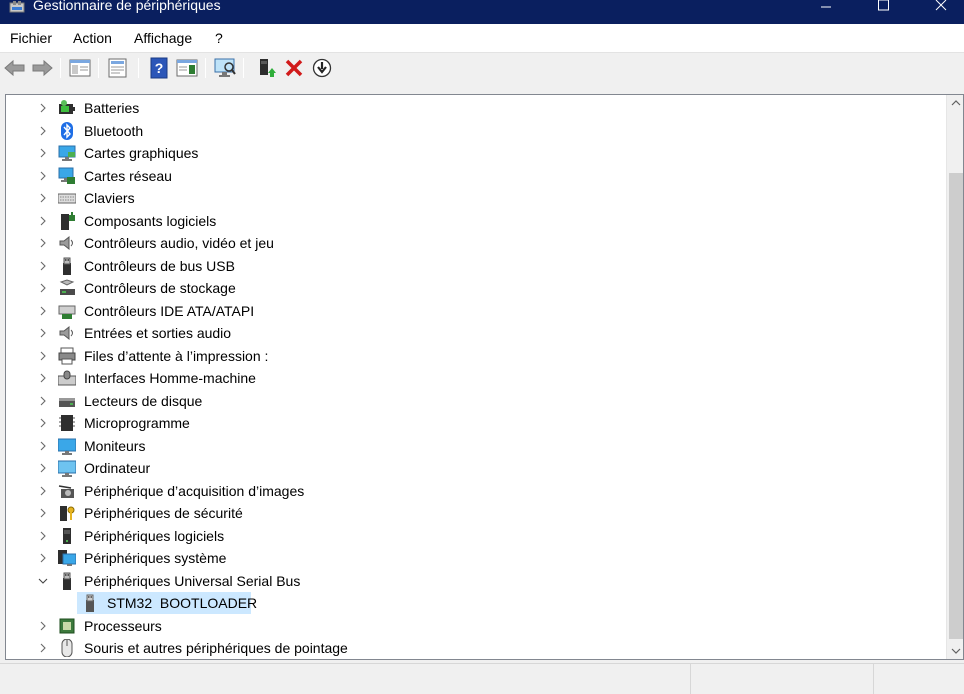 The image size is (964, 694). I want to click on tree-item: Files d’attente à l’impression :, so click(456, 356).